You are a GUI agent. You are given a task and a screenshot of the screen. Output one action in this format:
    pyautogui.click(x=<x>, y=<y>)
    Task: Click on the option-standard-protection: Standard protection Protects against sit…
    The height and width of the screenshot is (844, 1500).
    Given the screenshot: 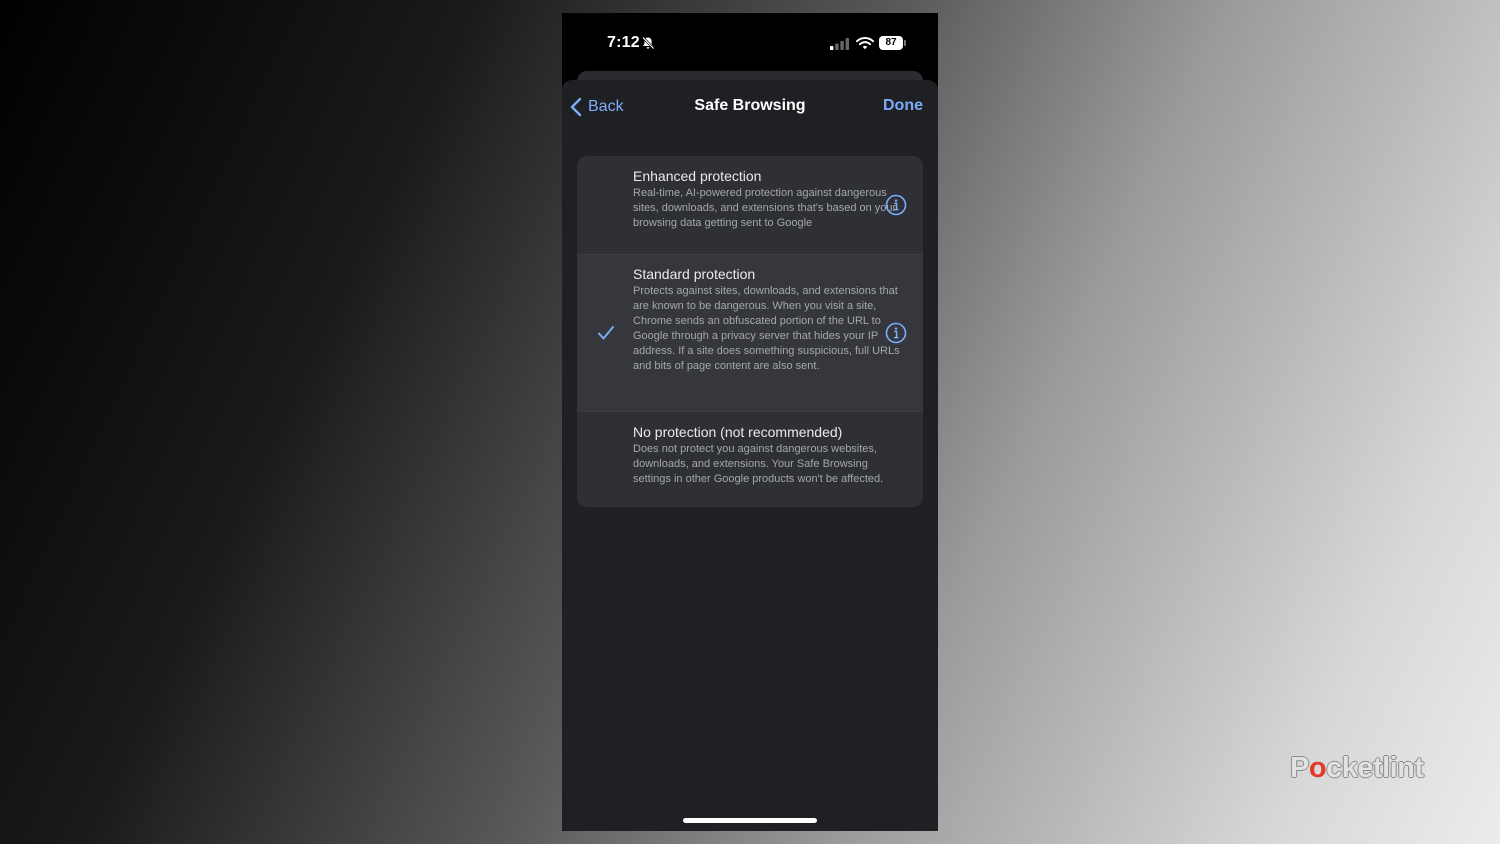 What is the action you would take?
    pyautogui.click(x=750, y=332)
    